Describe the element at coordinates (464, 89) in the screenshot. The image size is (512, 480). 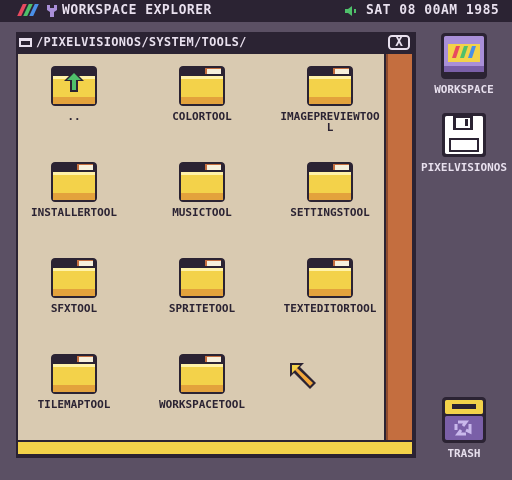
I see `workspace-label: WORKSPACE` at that location.